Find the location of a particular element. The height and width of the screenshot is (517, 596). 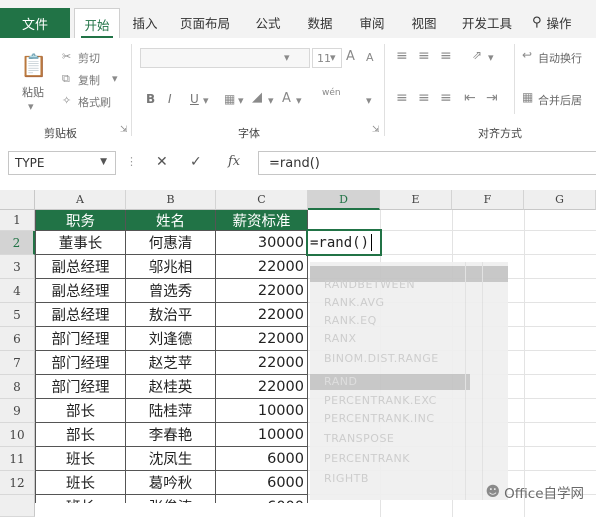

autocomplete-item: TRANSPOSE is located at coordinates (359, 438).